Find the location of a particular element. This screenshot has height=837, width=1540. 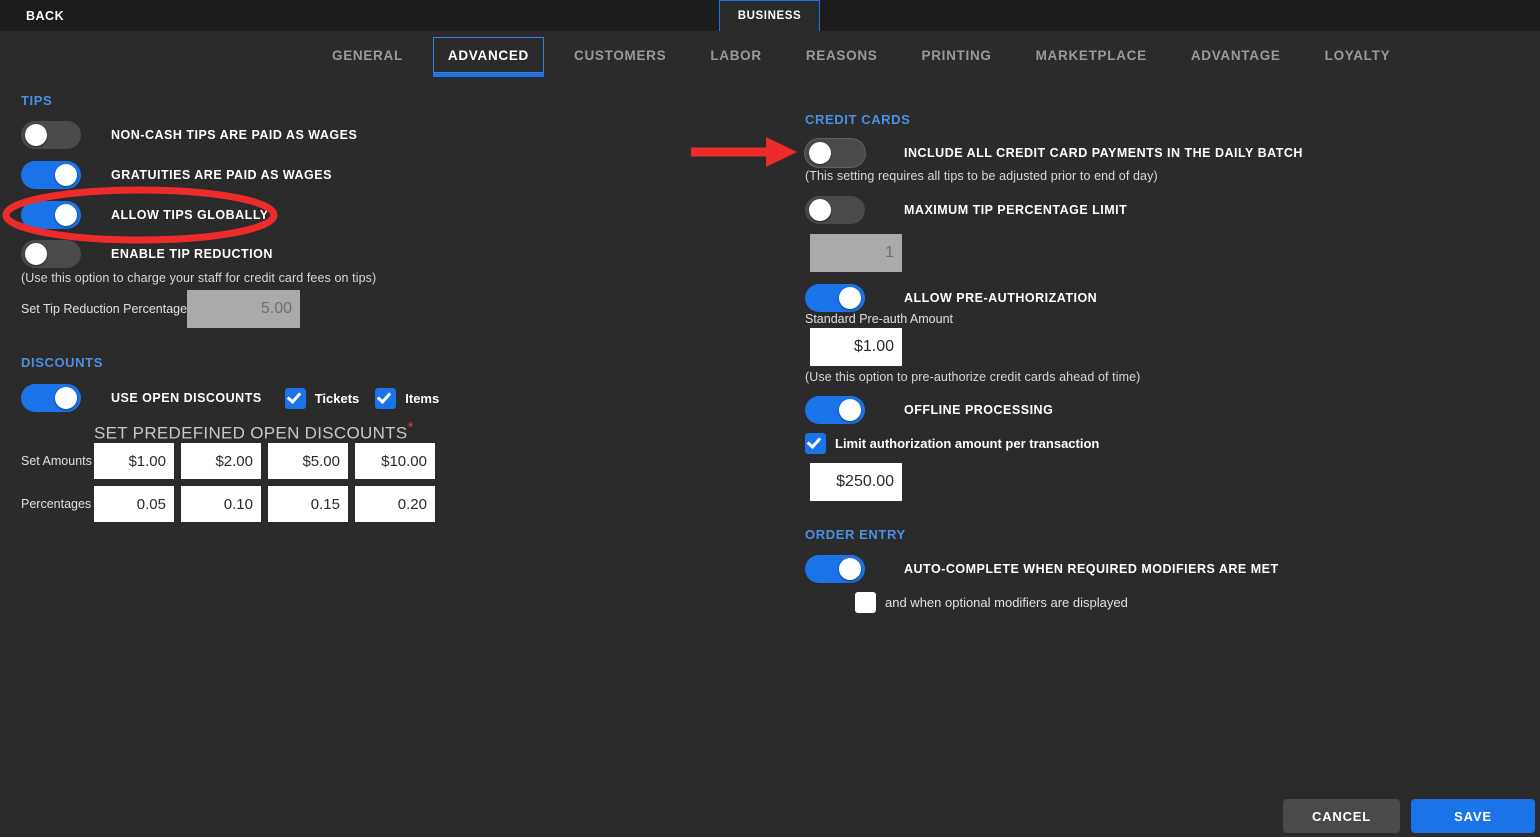

include-all-cc-toggle is located at coordinates (835, 153).